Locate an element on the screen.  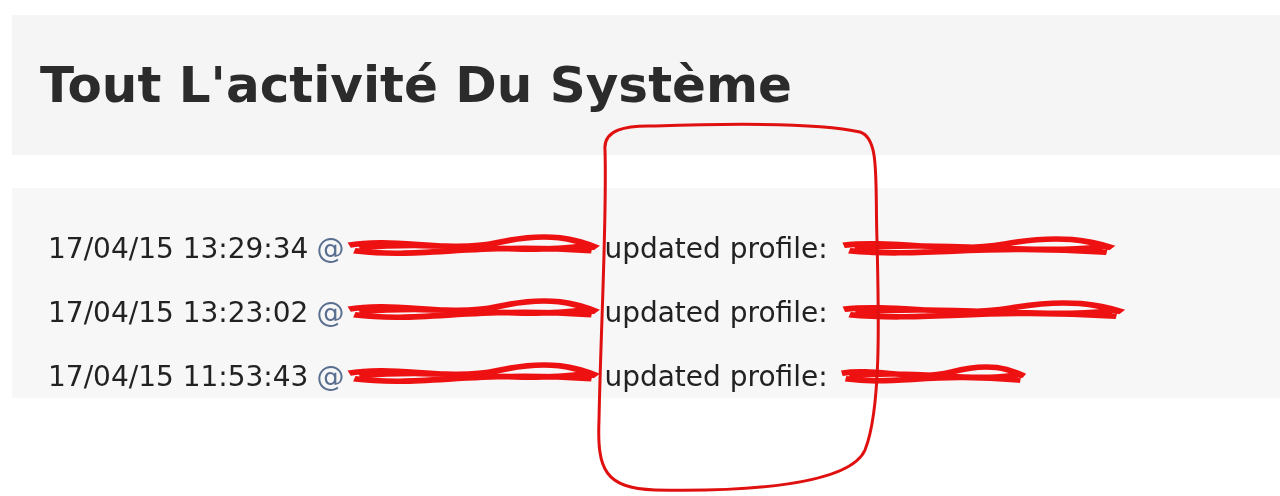
activity-time: 17/04/15 11:53:43 is located at coordinates (178, 376).